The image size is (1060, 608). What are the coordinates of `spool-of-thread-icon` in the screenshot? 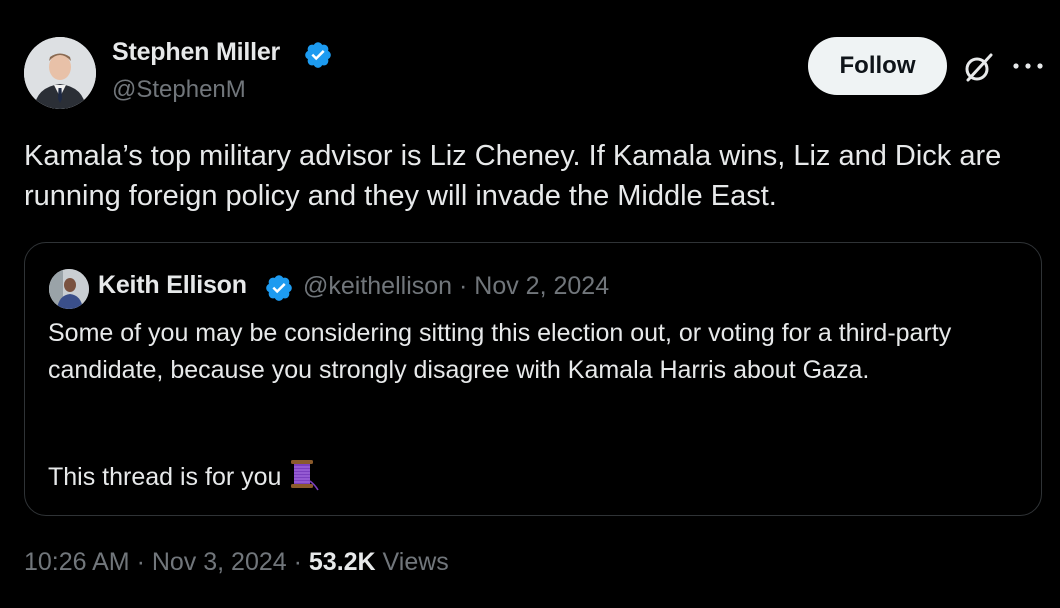 It's located at (305, 475).